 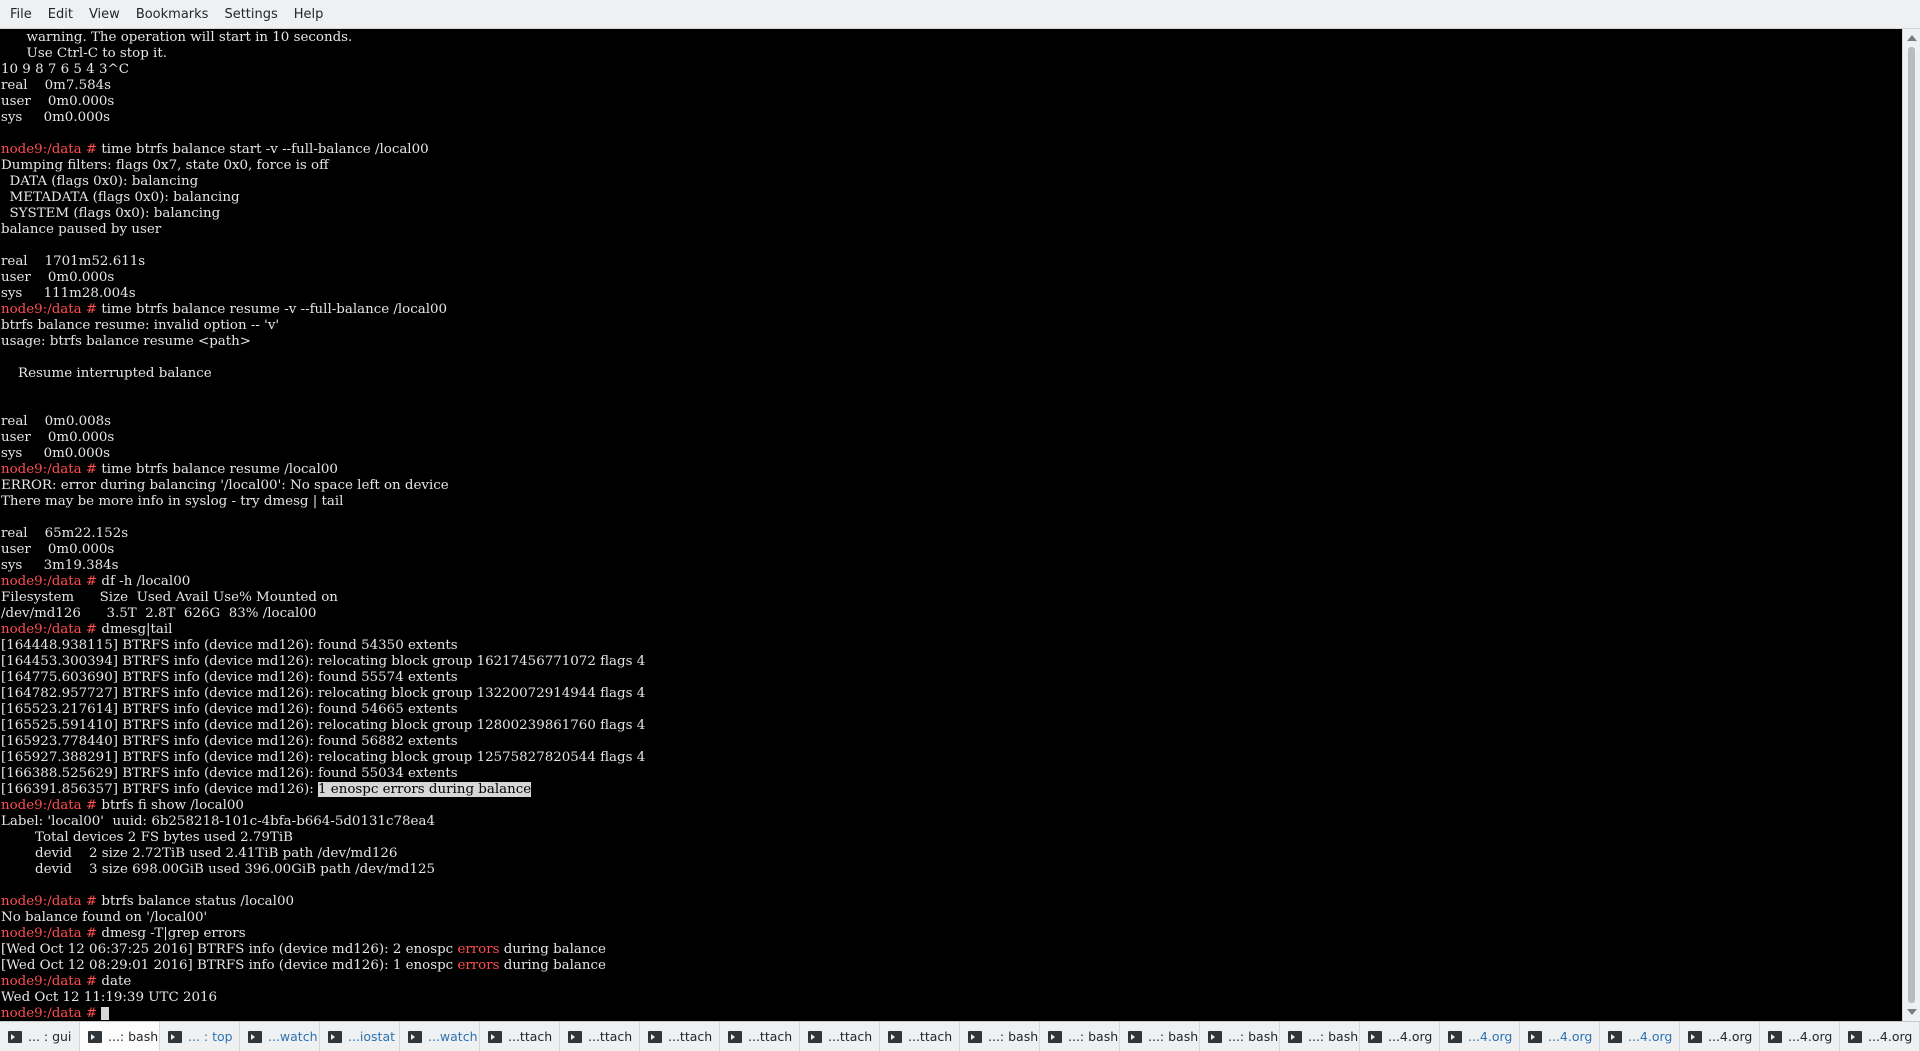 I want to click on line-text: sys 3m19.384s, so click(x=60, y=565).